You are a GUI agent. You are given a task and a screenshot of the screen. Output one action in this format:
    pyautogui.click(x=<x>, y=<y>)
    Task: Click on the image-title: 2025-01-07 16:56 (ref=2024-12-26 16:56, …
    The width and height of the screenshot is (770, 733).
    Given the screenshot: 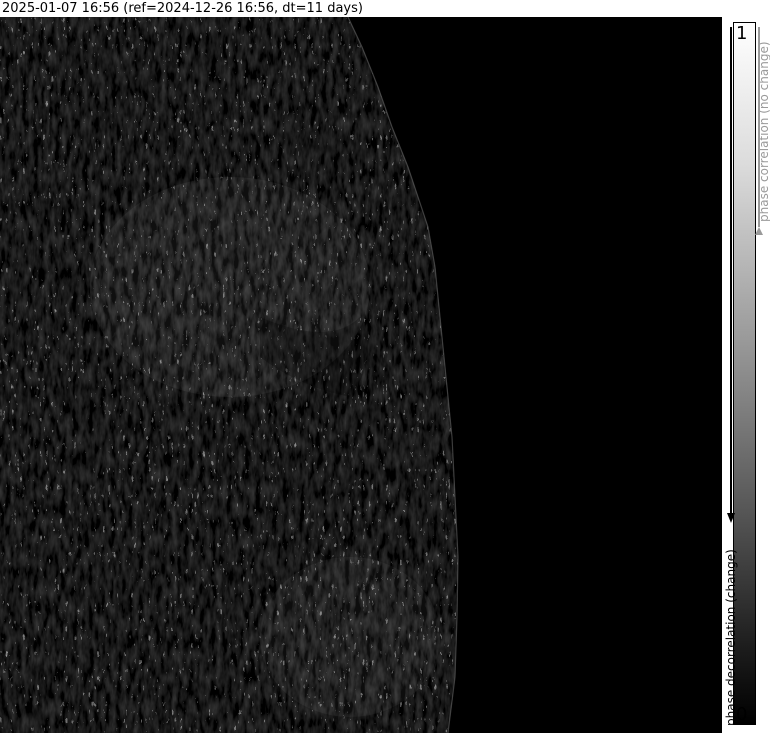 What is the action you would take?
    pyautogui.click(x=385, y=8)
    